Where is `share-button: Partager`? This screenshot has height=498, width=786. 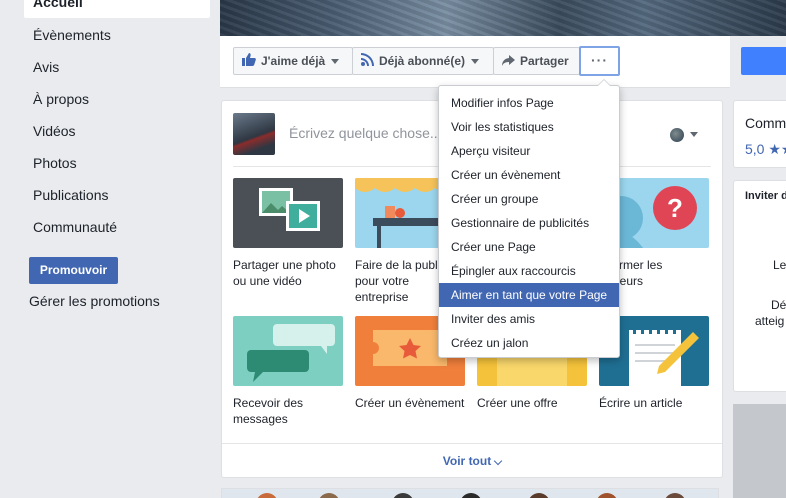 share-button: Partager is located at coordinates (536, 61).